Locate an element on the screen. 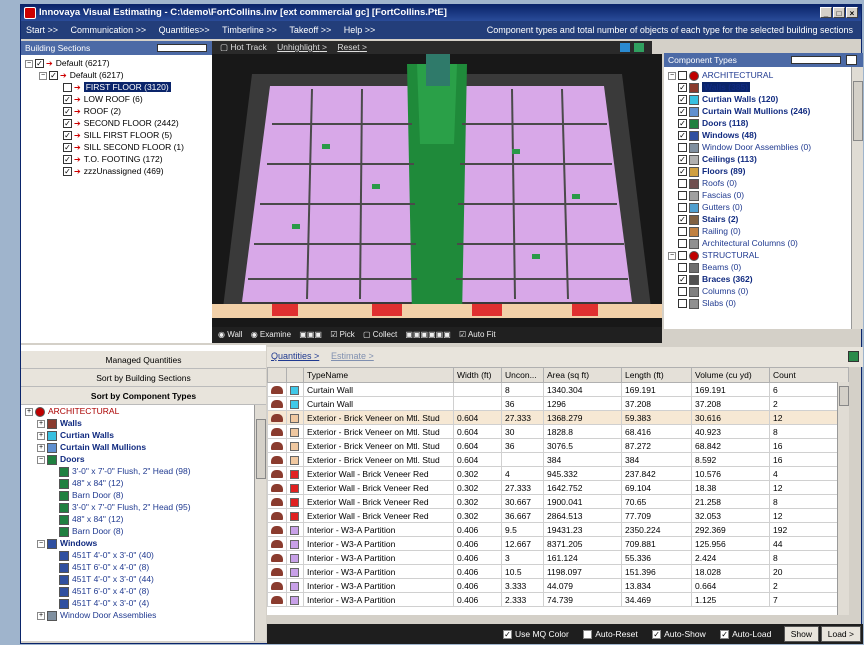 The height and width of the screenshot is (645, 864). building-sections-slider is located at coordinates (182, 48).